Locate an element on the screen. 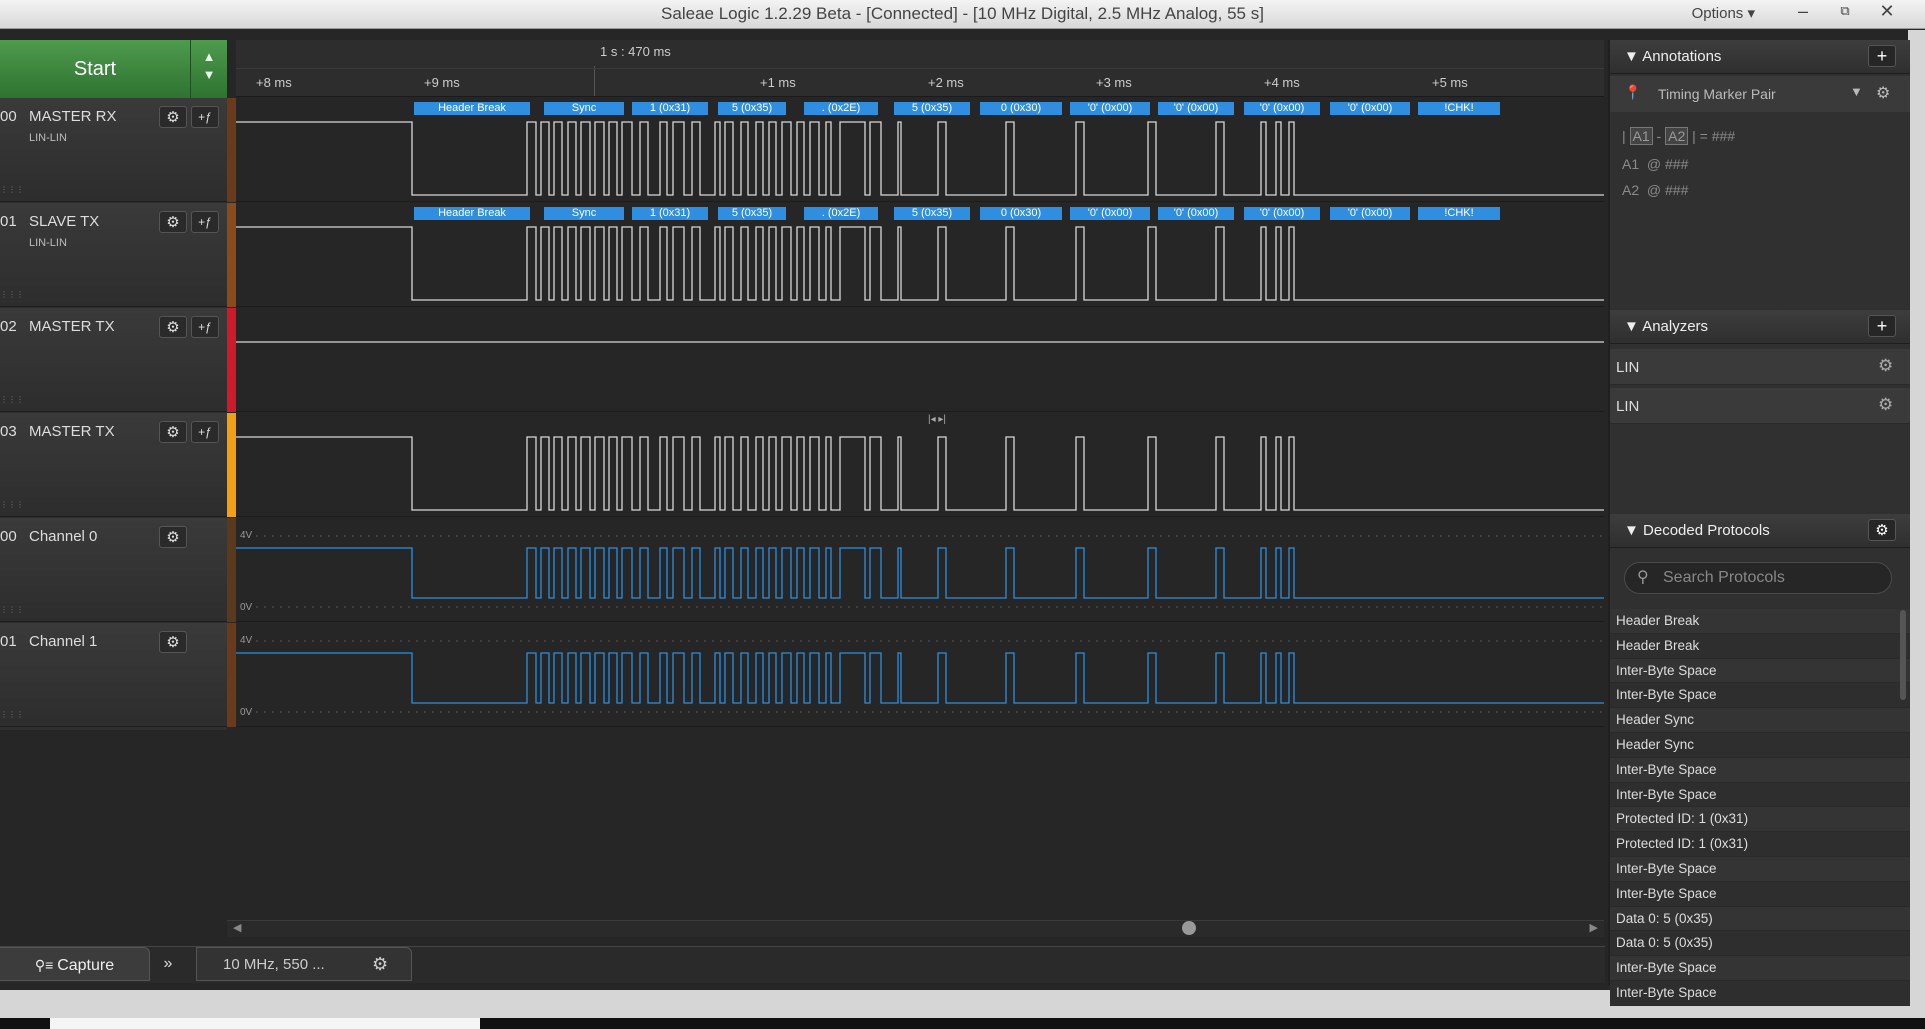 This screenshot has width=1925, height=1029. marker-handle-icon: |◂ ▸| is located at coordinates (937, 419).